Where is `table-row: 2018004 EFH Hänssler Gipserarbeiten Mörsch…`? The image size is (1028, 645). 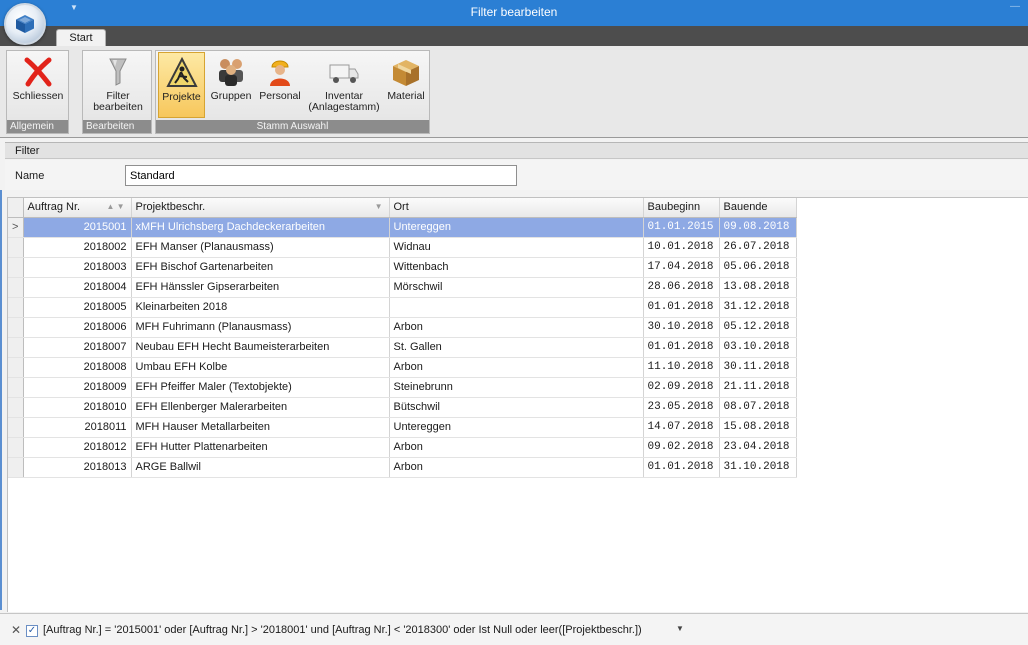 table-row: 2018004 EFH Hänssler Gipserarbeiten Mörsch… is located at coordinates (402, 287).